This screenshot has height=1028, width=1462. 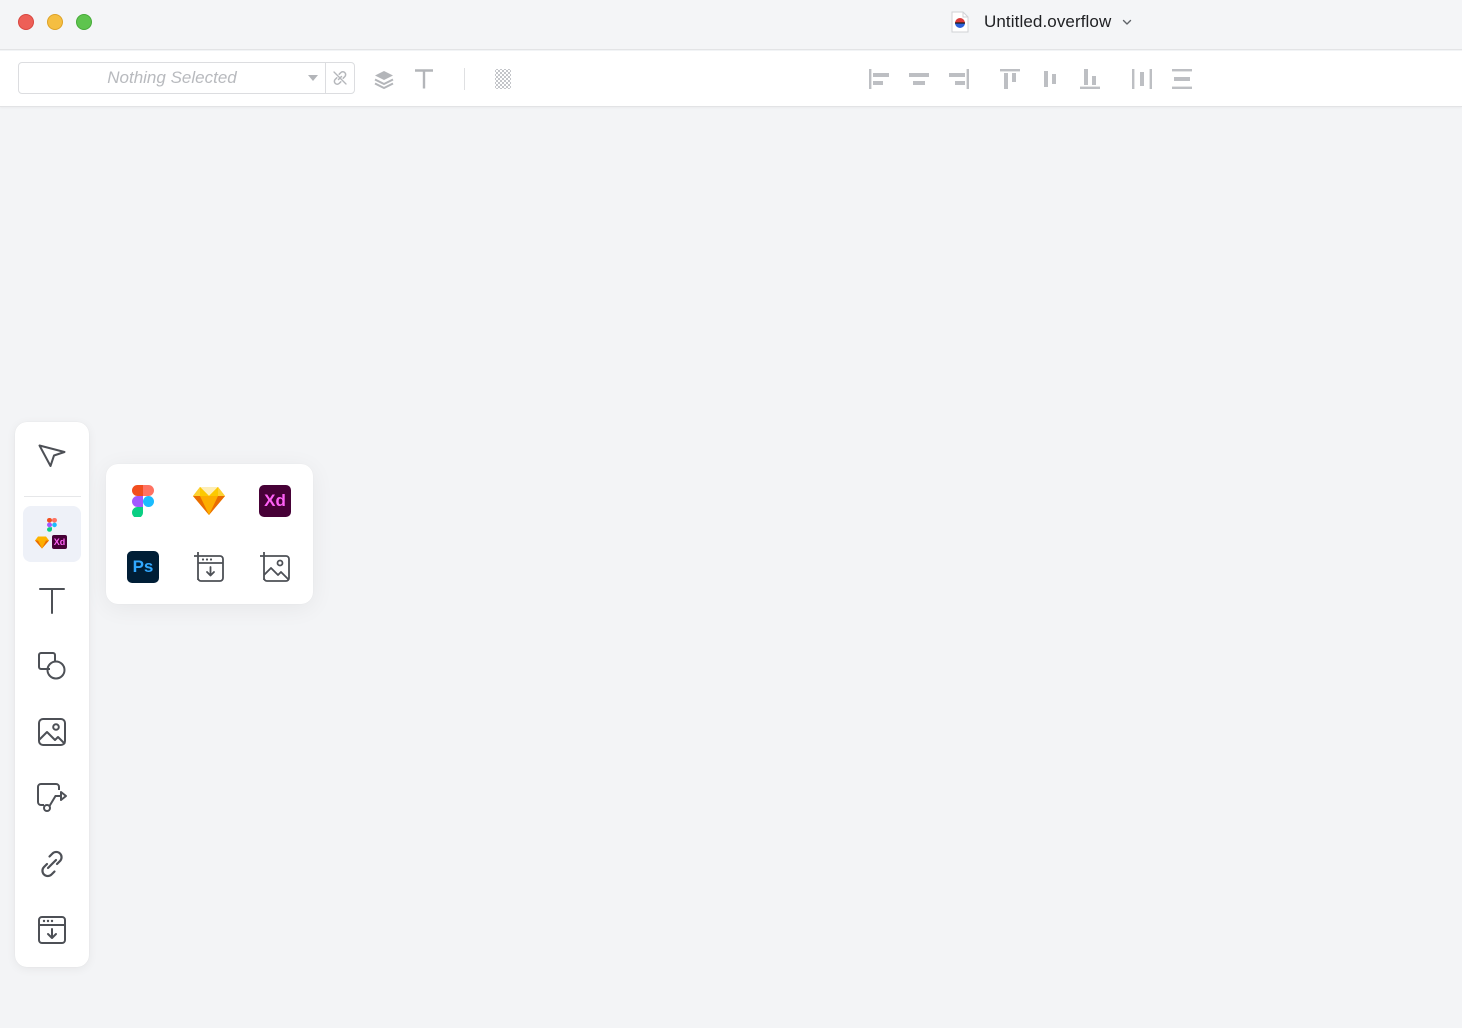 I want to click on toolbar-separator, so click(x=464, y=79).